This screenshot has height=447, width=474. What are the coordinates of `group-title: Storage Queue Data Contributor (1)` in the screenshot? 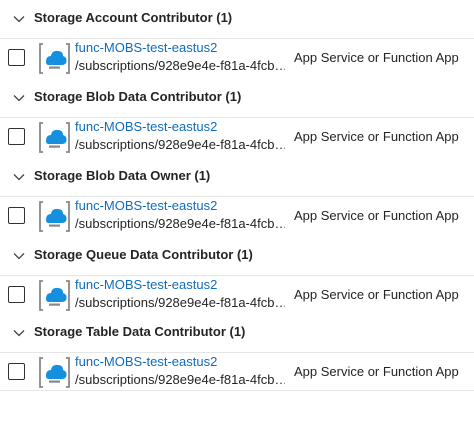 It's located at (143, 254).